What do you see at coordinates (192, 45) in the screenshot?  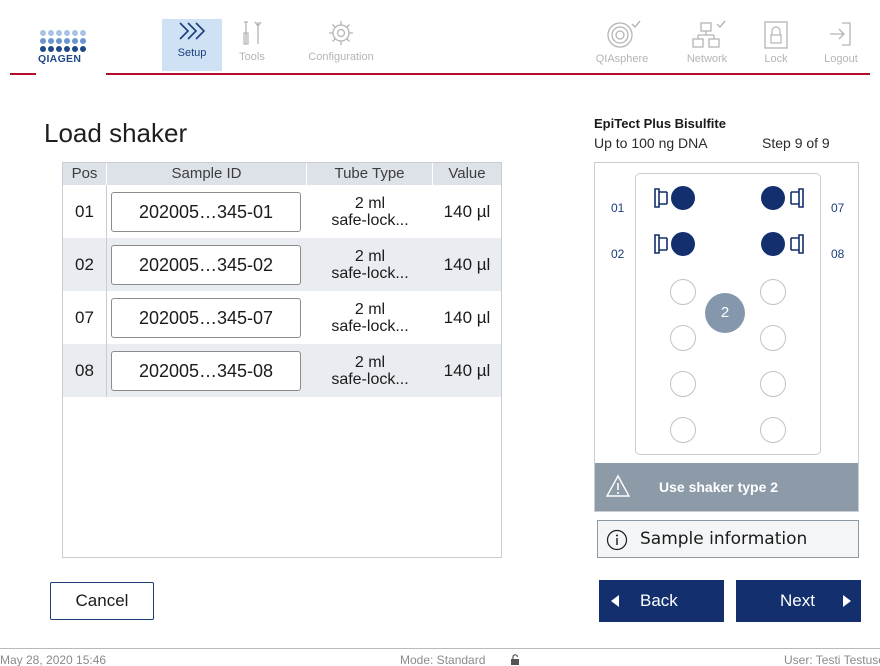 I see `nav-setup: Setup` at bounding box center [192, 45].